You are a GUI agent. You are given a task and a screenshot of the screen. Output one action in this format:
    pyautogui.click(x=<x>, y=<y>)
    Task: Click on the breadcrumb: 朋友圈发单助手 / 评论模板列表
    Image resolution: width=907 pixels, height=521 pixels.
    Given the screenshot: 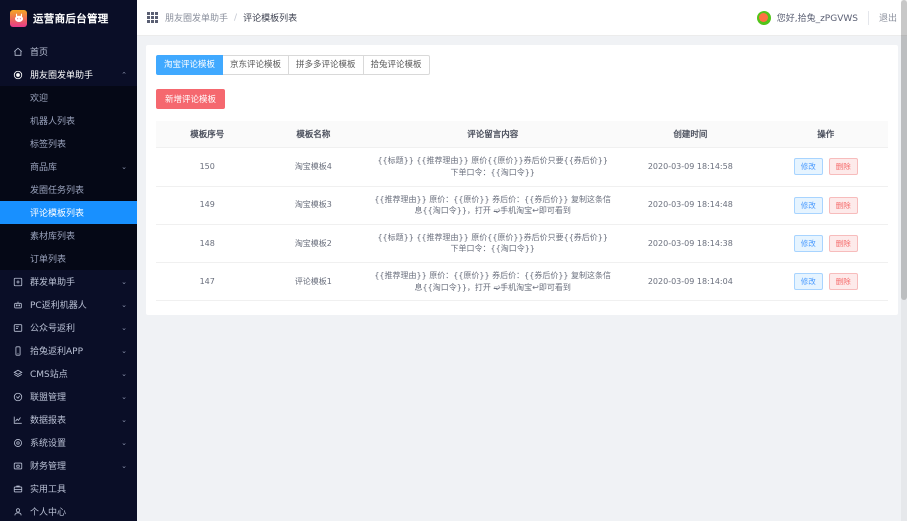 What is the action you would take?
    pyautogui.click(x=231, y=18)
    